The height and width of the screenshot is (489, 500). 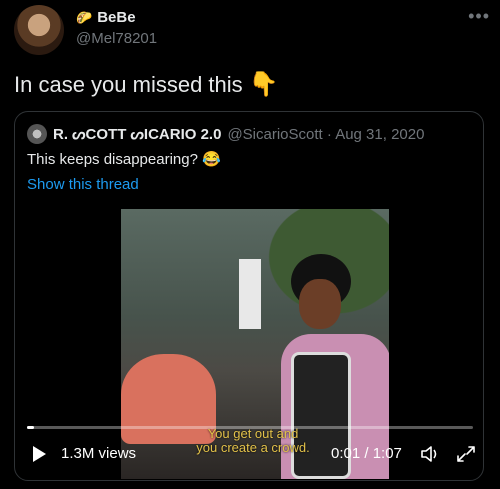 What do you see at coordinates (431, 454) in the screenshot?
I see `volume-icon` at bounding box center [431, 454].